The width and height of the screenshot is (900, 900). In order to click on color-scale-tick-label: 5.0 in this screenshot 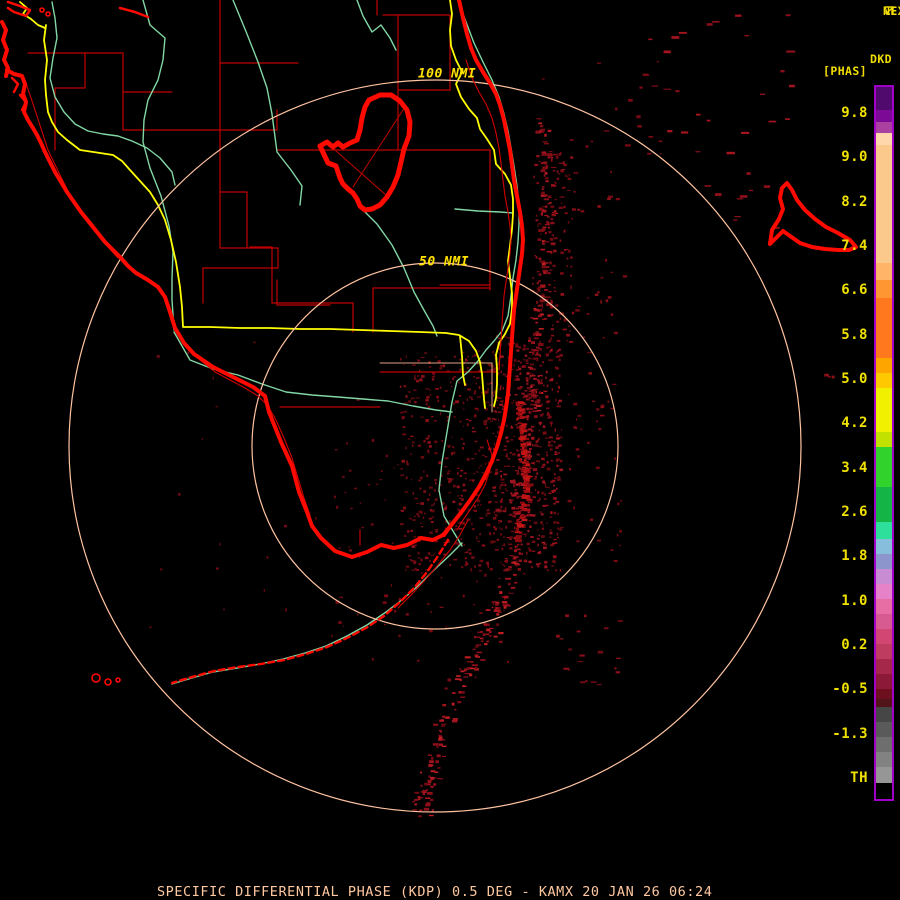, I will do `click(854, 378)`.